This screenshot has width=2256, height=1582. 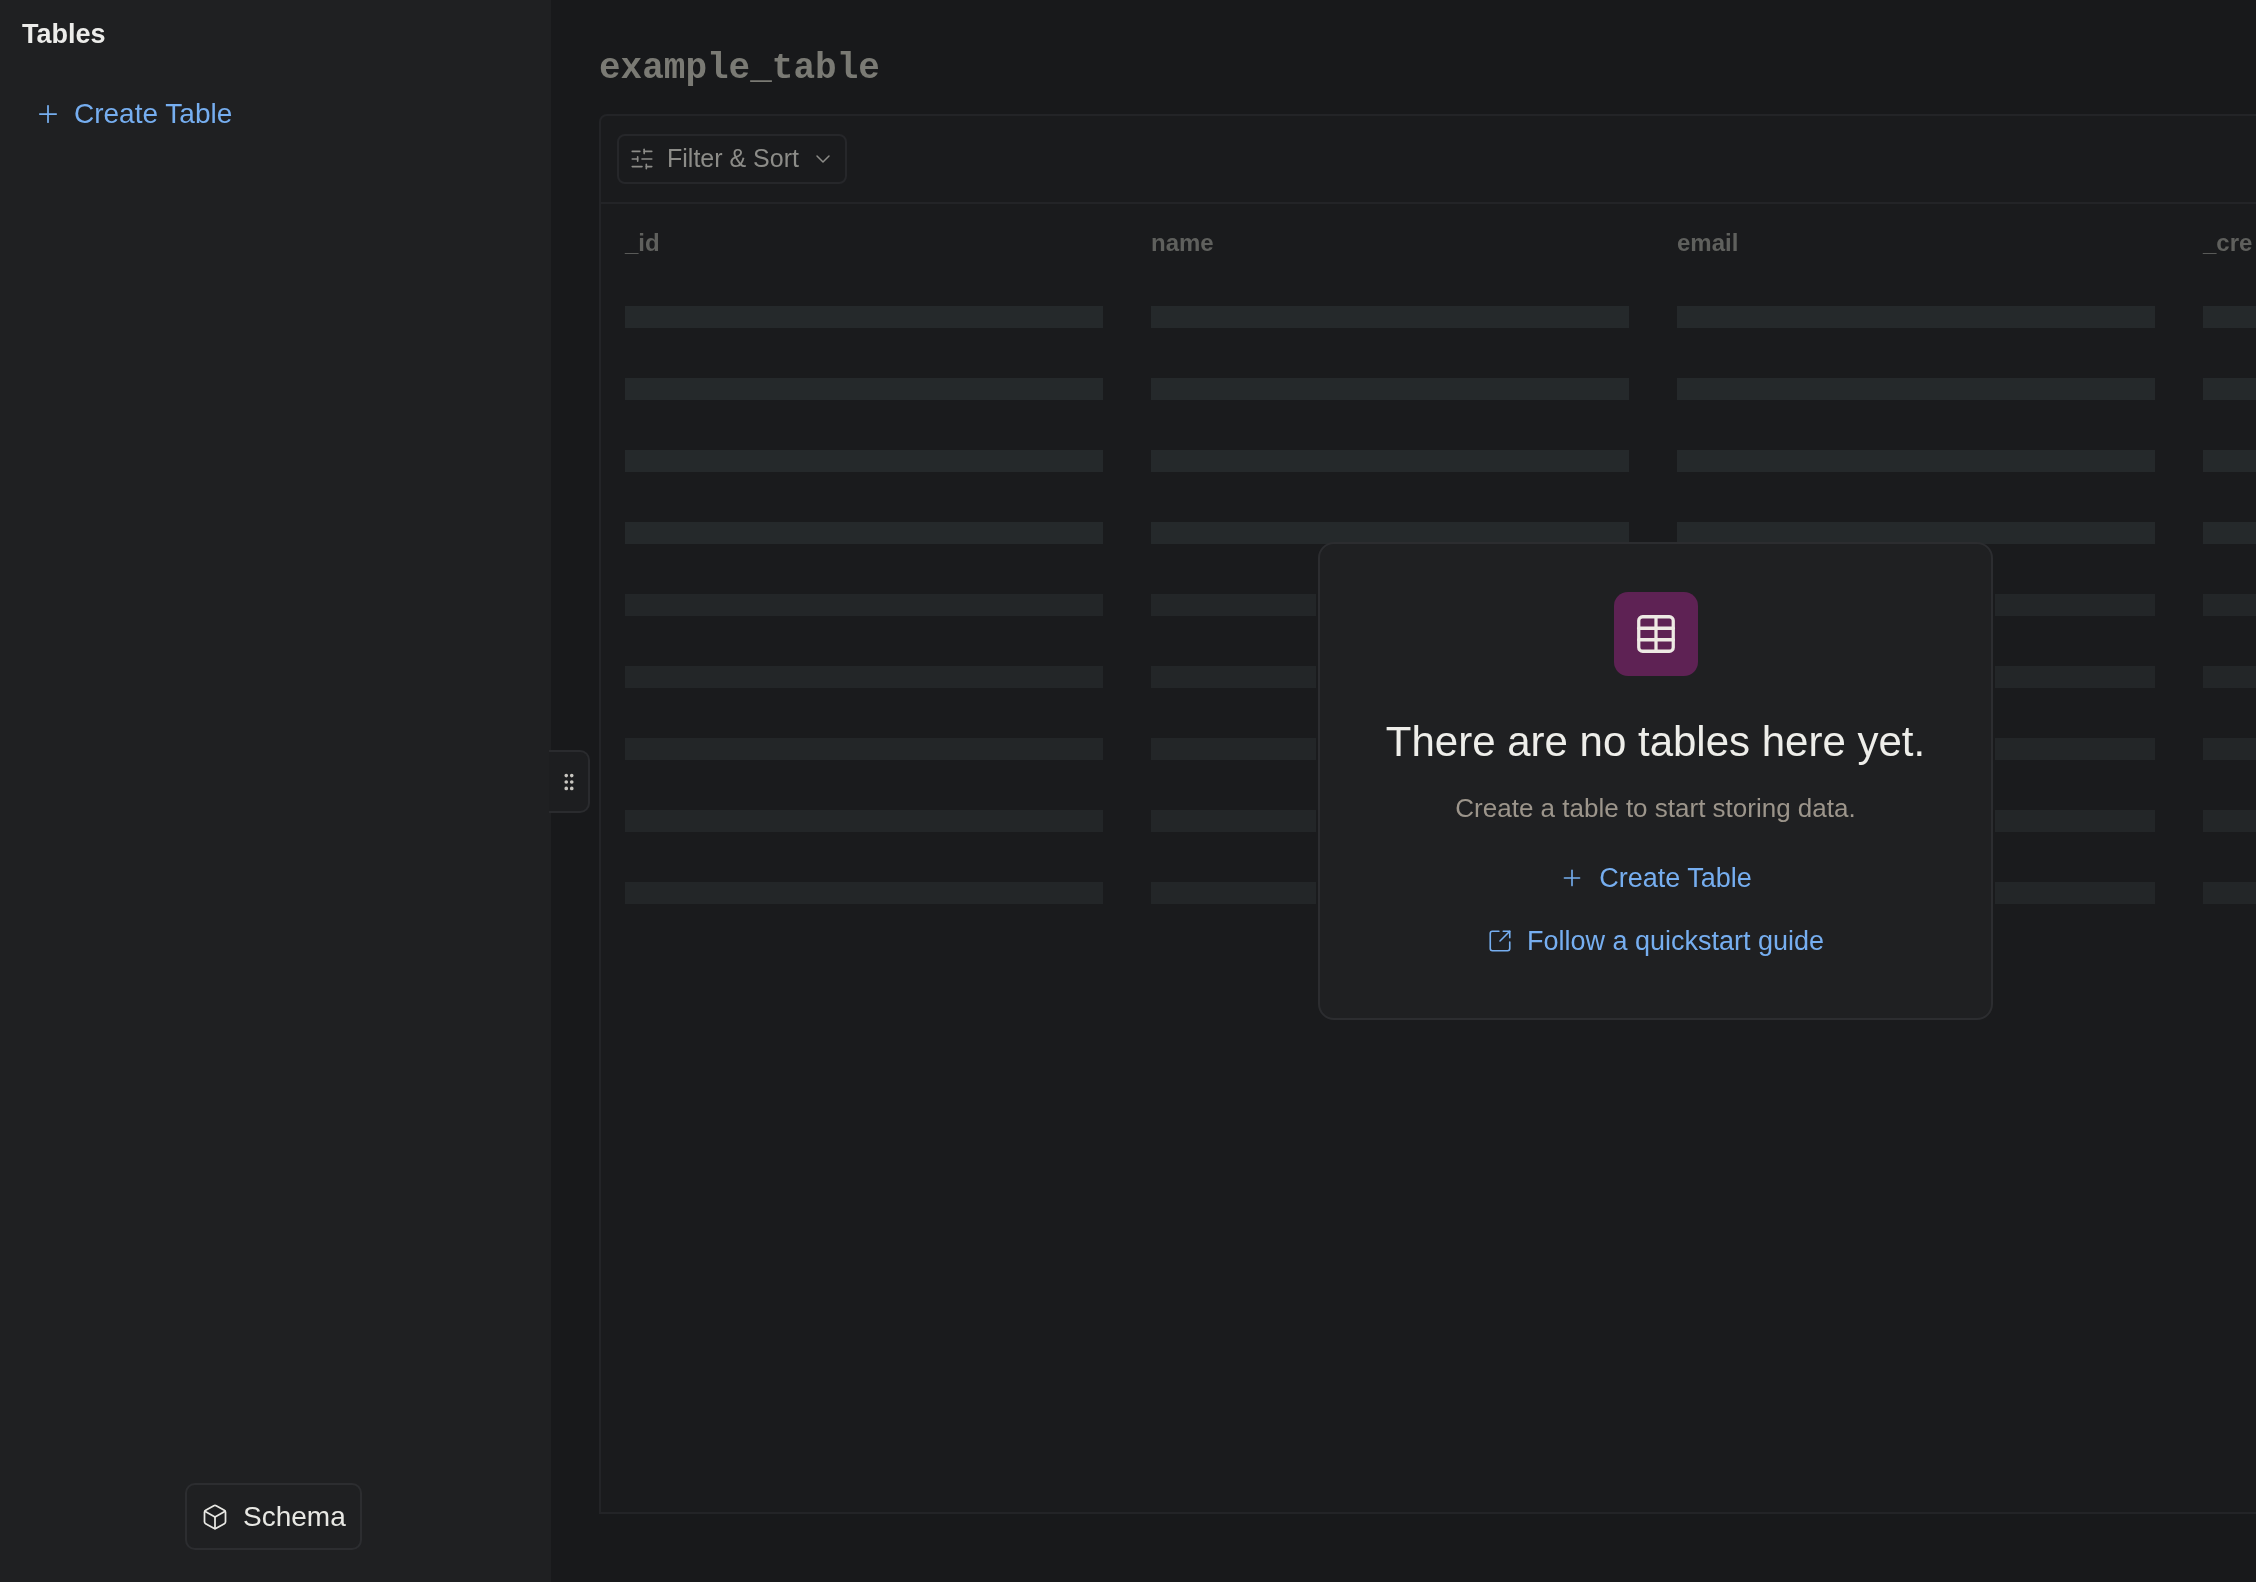 I want to click on column-header: email, so click(x=1708, y=243).